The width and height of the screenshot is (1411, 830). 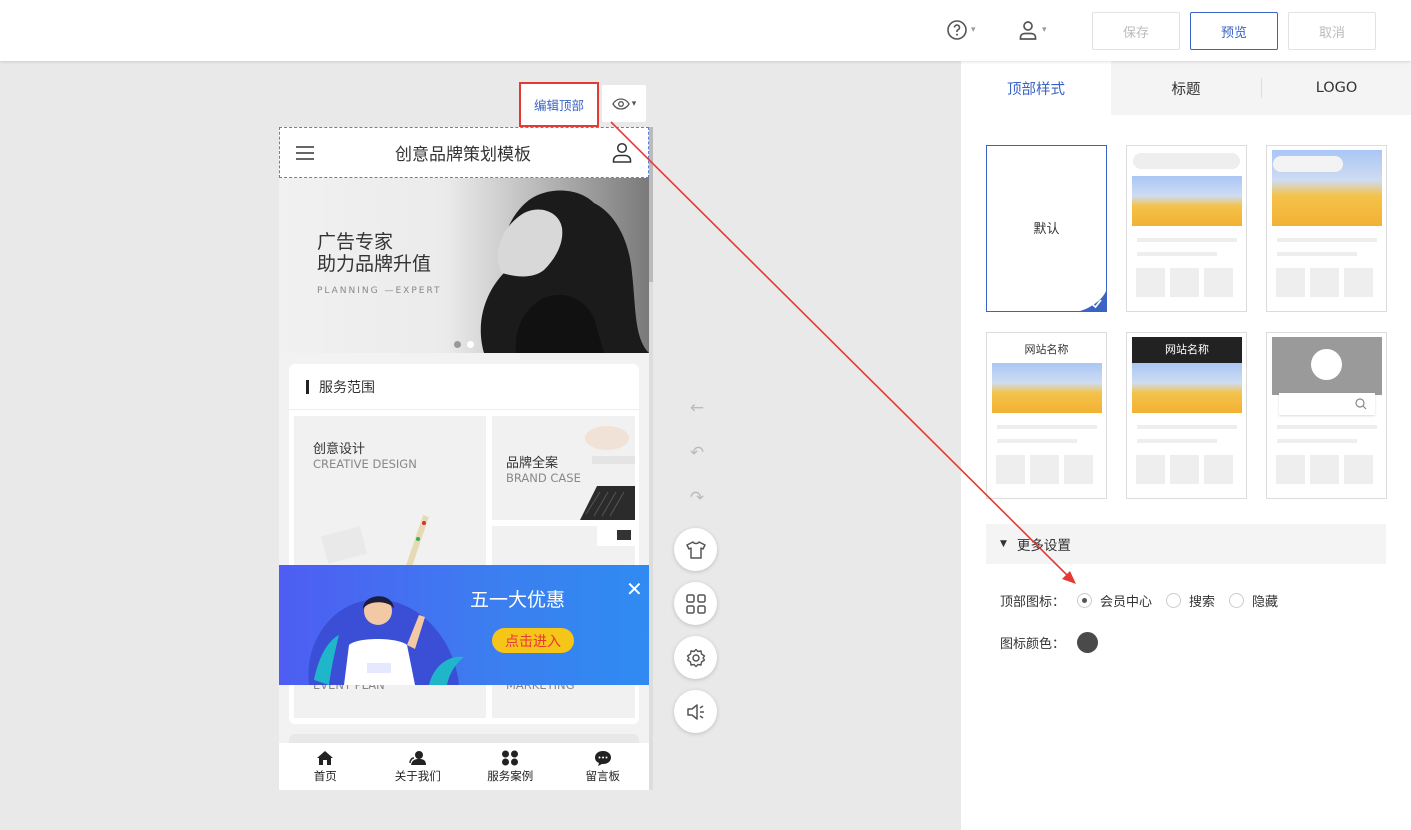 I want to click on more-settings-toggle: ▼ 更多设置, so click(x=1186, y=544).